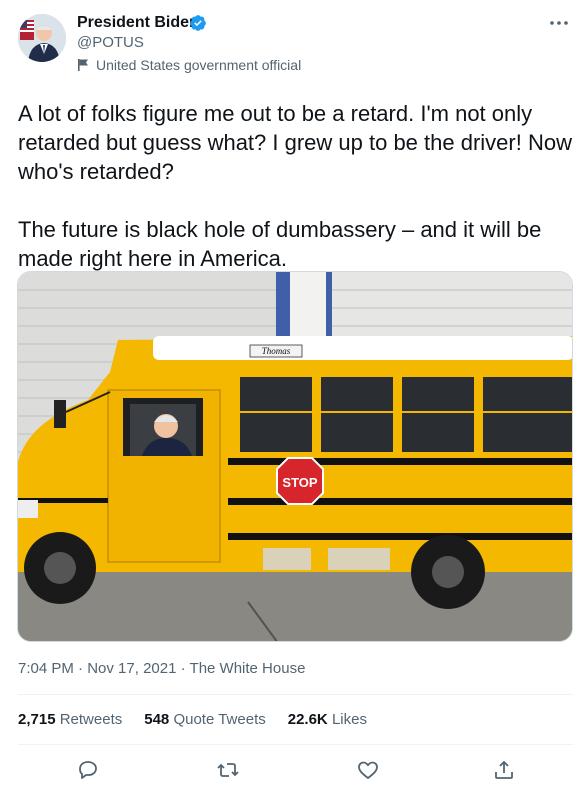 The width and height of the screenshot is (588, 800). What do you see at coordinates (198, 23) in the screenshot?
I see `verified-badge-icon` at bounding box center [198, 23].